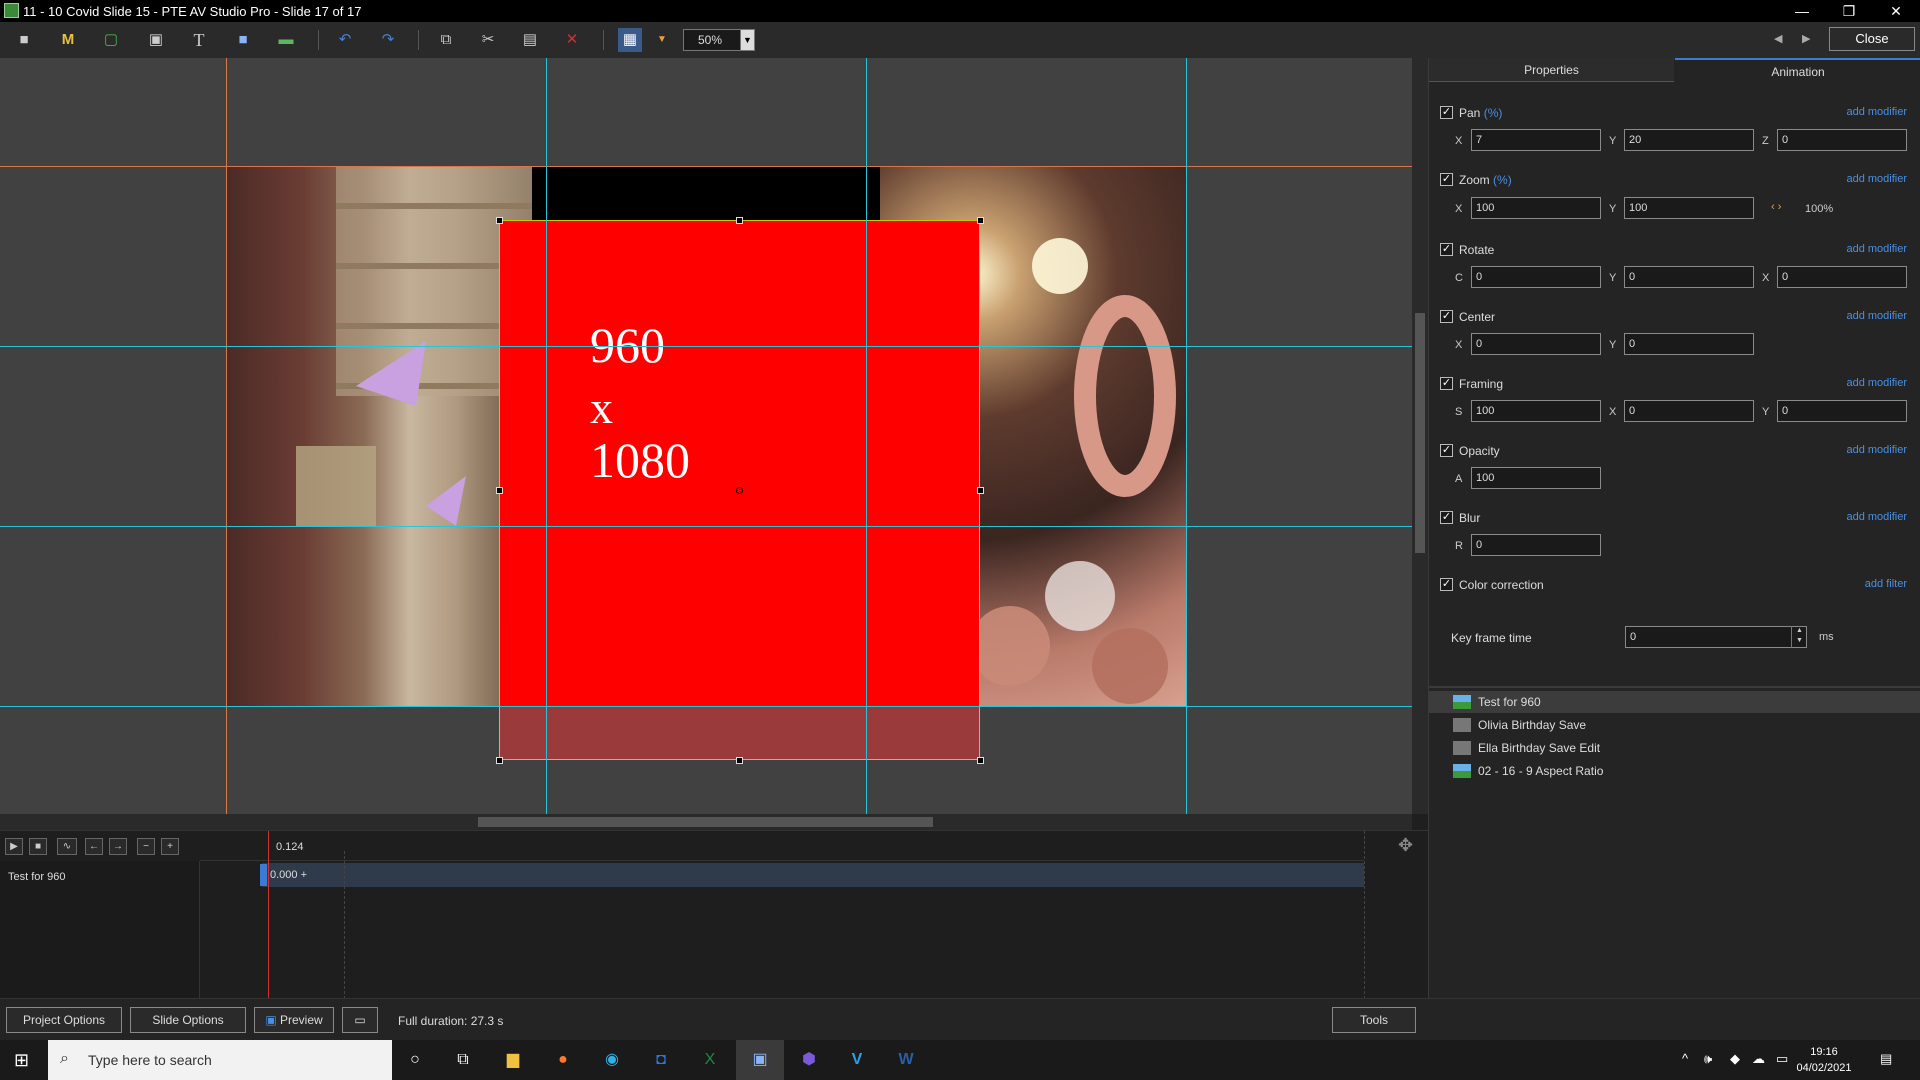 Image resolution: width=1920 pixels, height=1080 pixels. What do you see at coordinates (1446, 517) in the screenshot?
I see `blur-checkbox: ✓` at bounding box center [1446, 517].